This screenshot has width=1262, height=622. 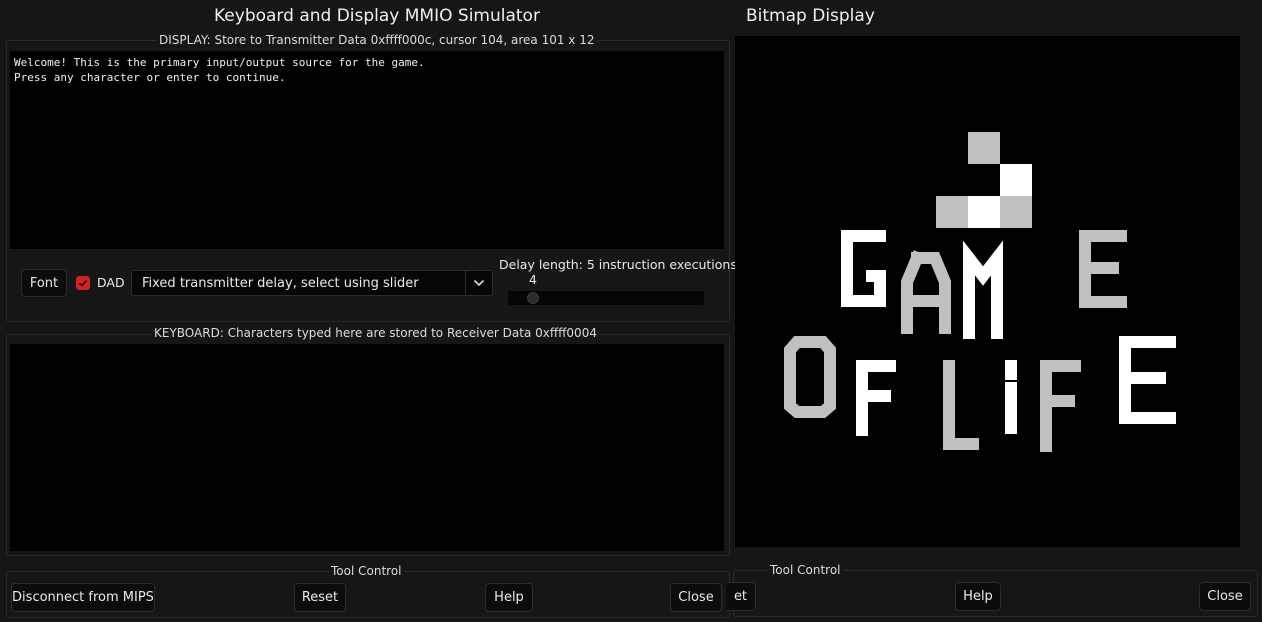 What do you see at coordinates (320, 597) in the screenshot?
I see `reset-button: Reset` at bounding box center [320, 597].